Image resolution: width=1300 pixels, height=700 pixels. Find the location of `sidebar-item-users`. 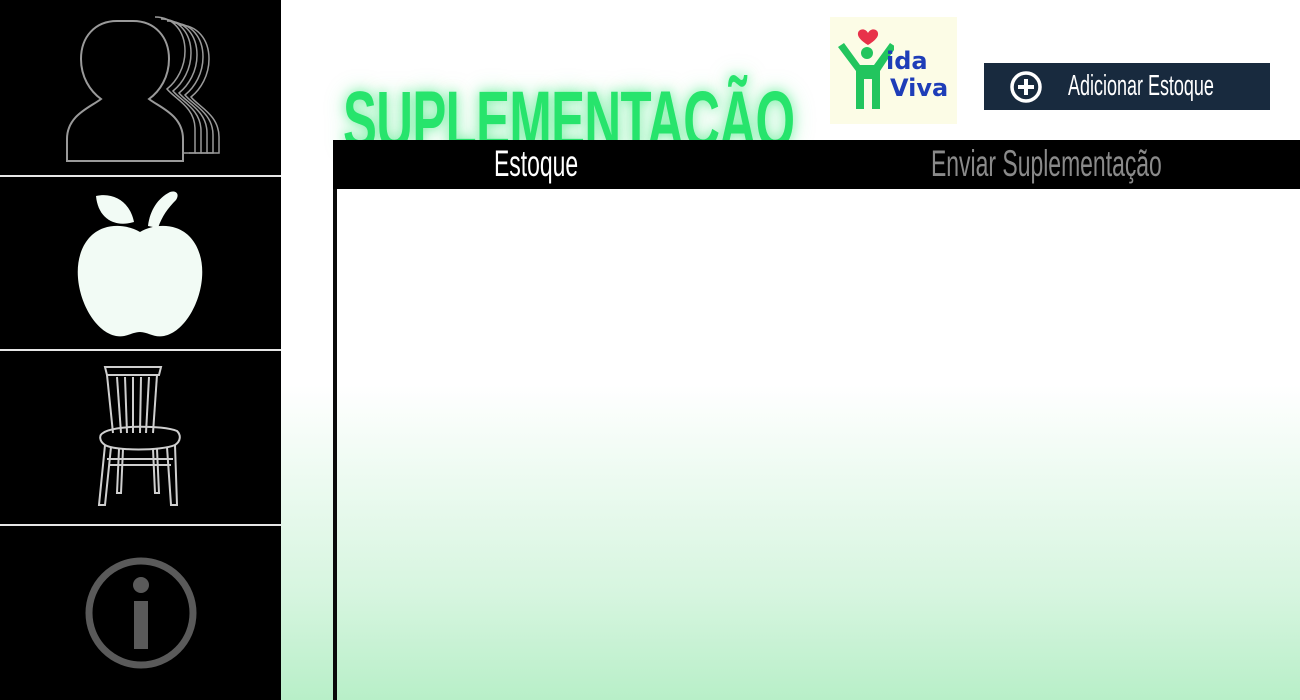

sidebar-item-users is located at coordinates (140, 87).